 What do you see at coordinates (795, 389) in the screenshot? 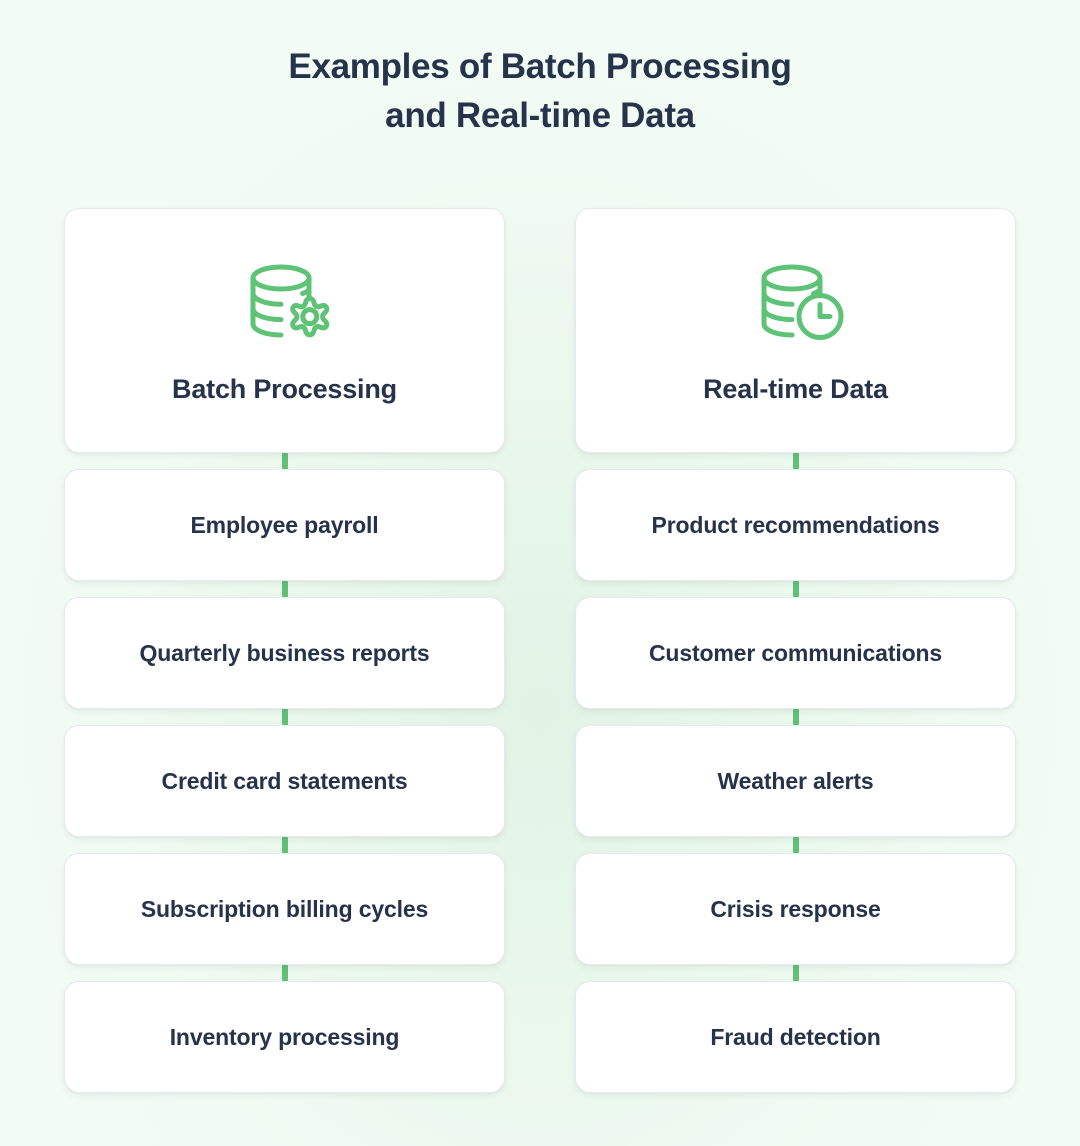
I see `header-title-real-time-data: Real-time Data` at bounding box center [795, 389].